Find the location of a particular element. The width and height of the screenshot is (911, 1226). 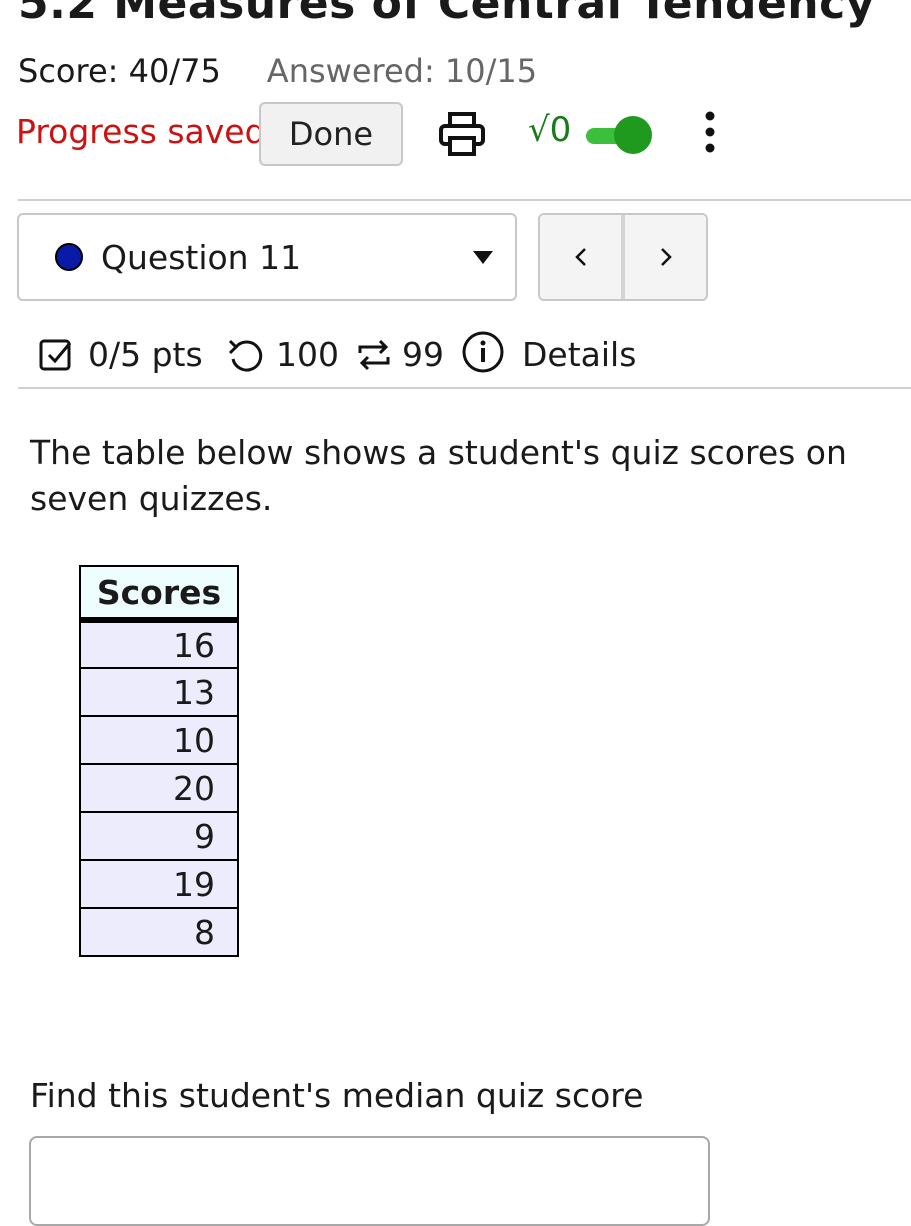

print-icon is located at coordinates (462, 134).